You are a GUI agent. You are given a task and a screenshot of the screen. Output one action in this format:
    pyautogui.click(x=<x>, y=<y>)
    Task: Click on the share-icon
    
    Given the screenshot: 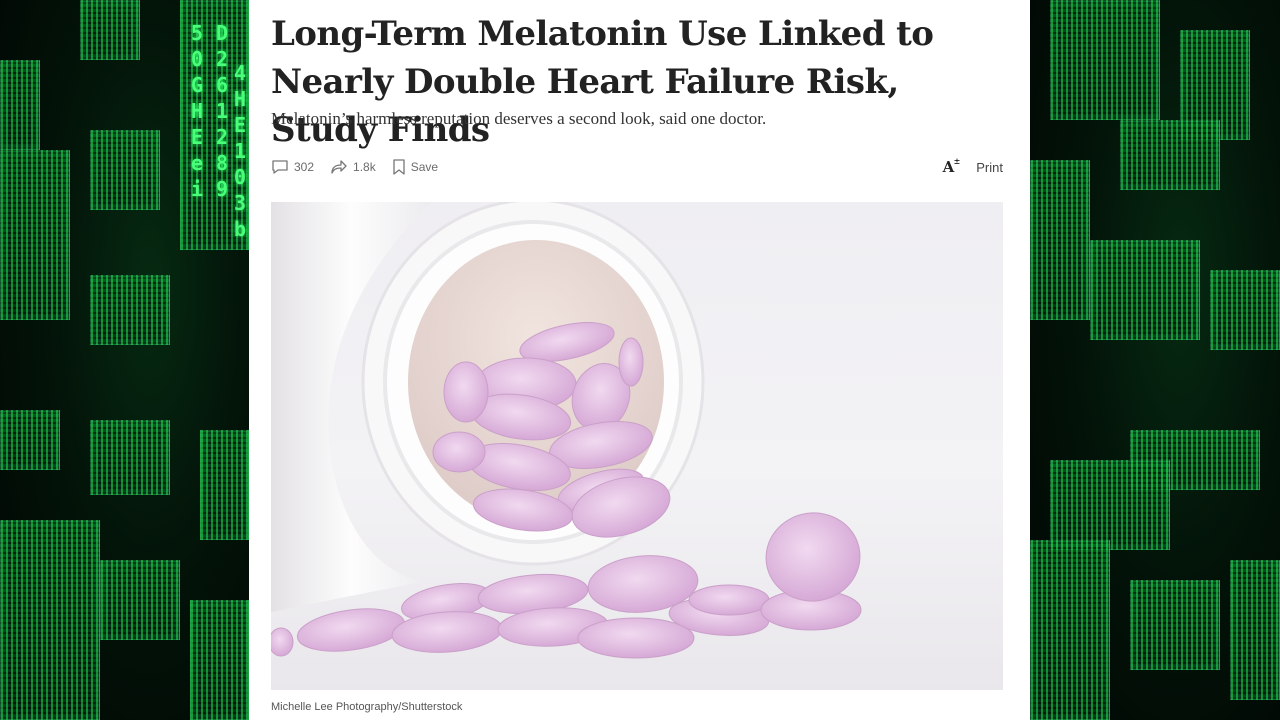 What is the action you would take?
    pyautogui.click(x=339, y=167)
    